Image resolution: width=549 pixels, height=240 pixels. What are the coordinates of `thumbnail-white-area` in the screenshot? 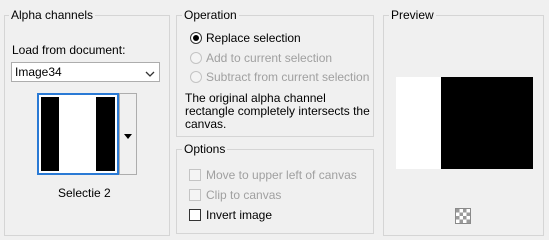 It's located at (77, 134).